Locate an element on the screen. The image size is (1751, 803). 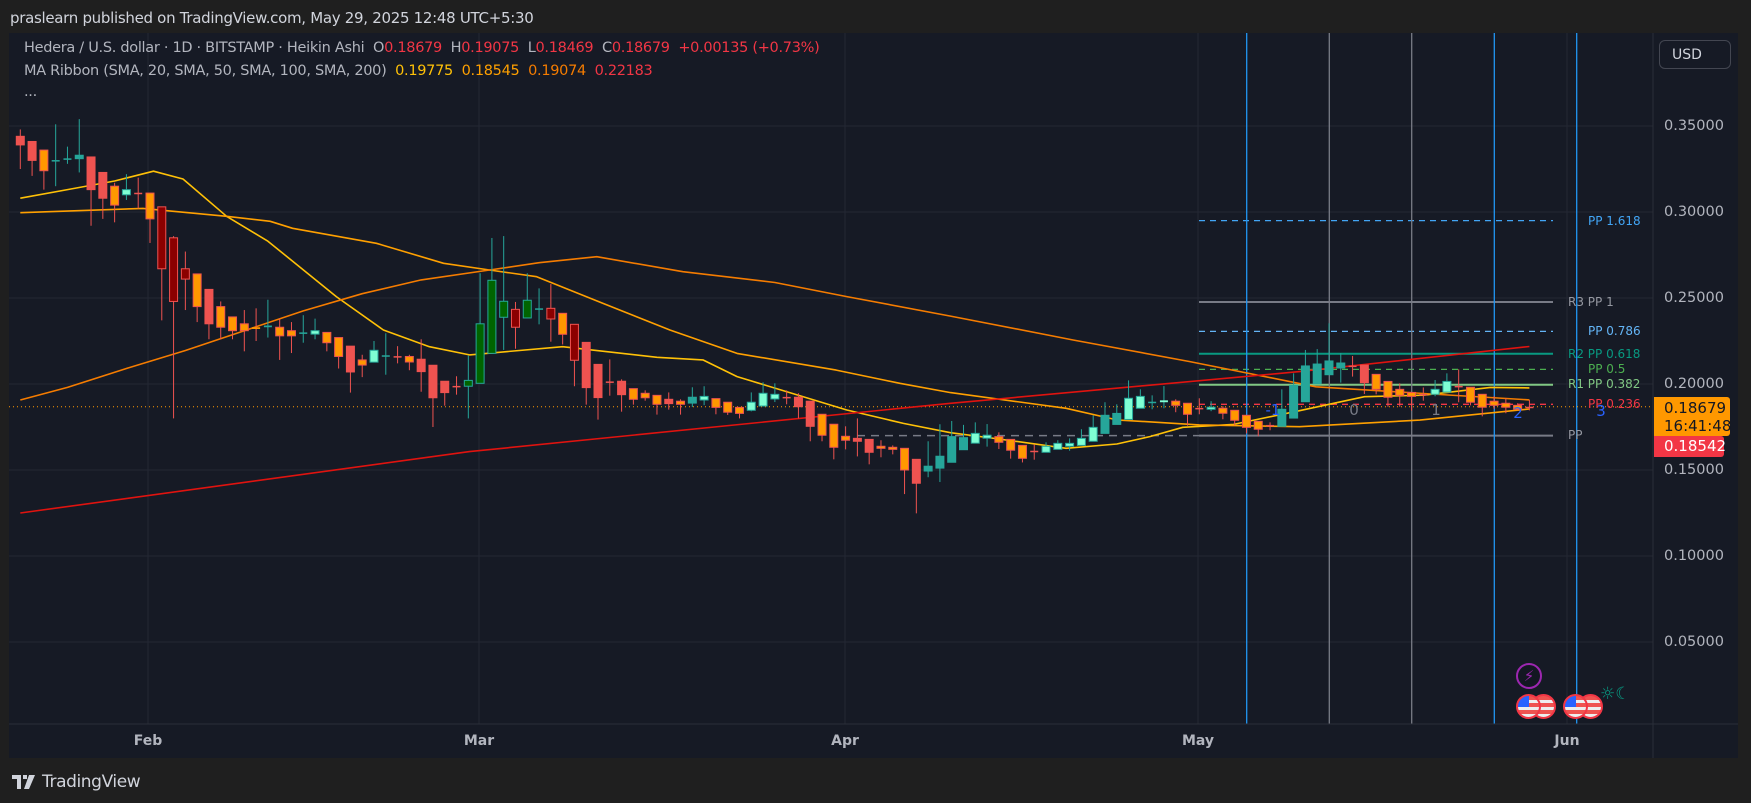
pivot-label-pp-05: PP 0.5 is located at coordinates (1607, 369).